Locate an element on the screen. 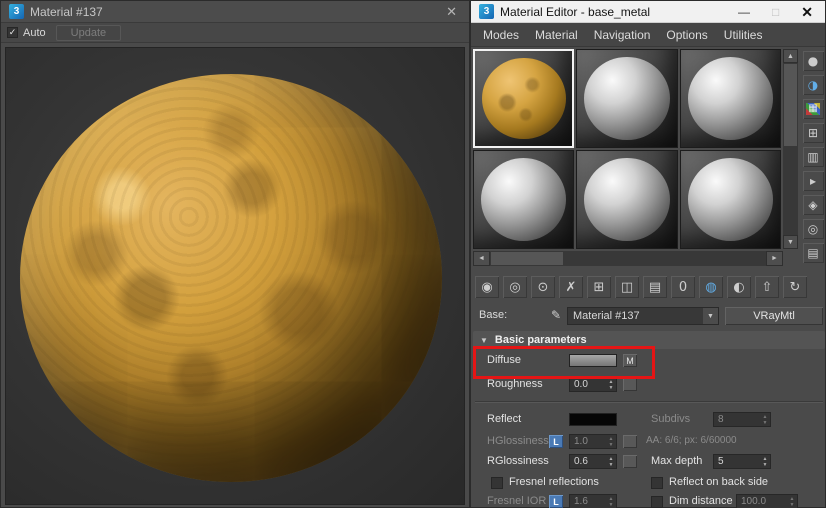 This screenshot has width=826, height=508. fresnel-ior-value: 1.6 is located at coordinates (581, 501).